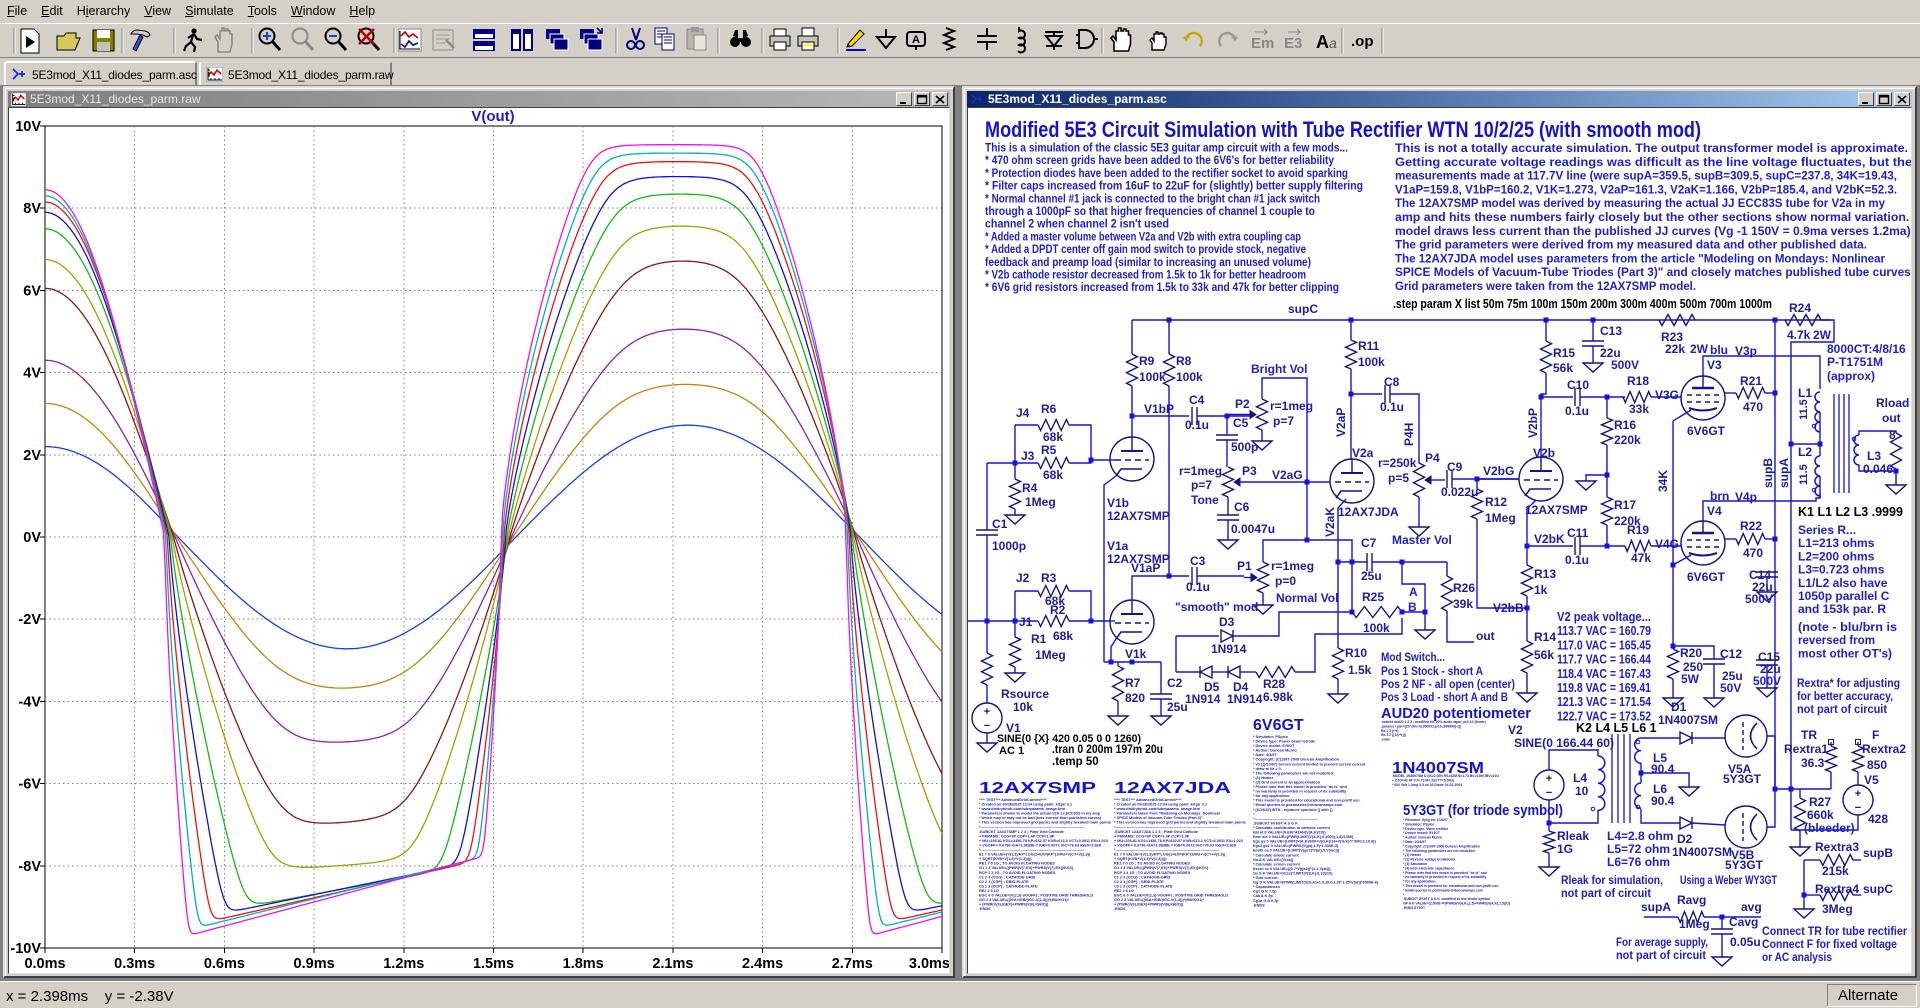 This screenshot has width=1920, height=1008. I want to click on svg-text: J3, so click(1028, 456).